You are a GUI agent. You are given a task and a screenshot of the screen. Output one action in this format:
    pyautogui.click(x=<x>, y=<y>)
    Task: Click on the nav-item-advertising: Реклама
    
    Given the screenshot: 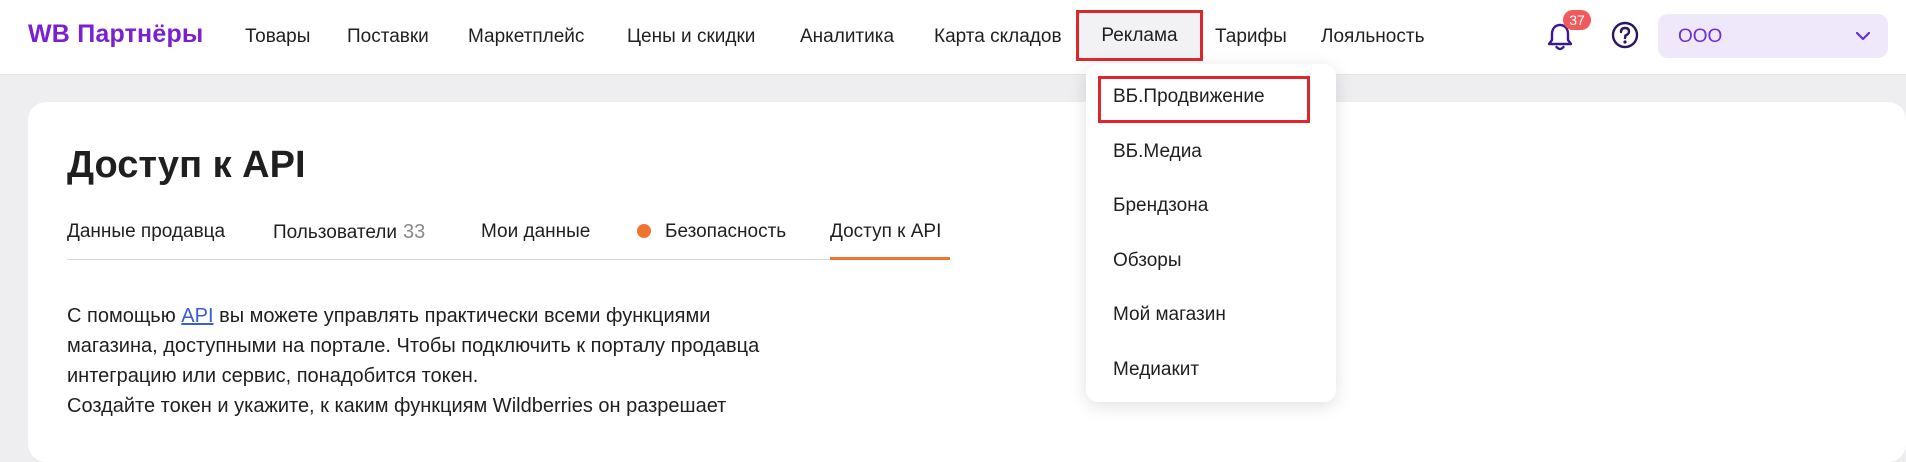 What is the action you would take?
    pyautogui.click(x=1139, y=35)
    